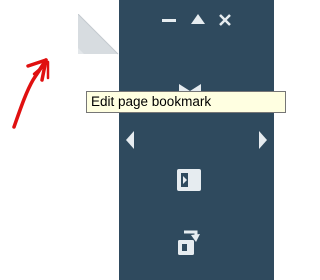 The image size is (320, 280). I want to click on window-controls, so click(196, 20).